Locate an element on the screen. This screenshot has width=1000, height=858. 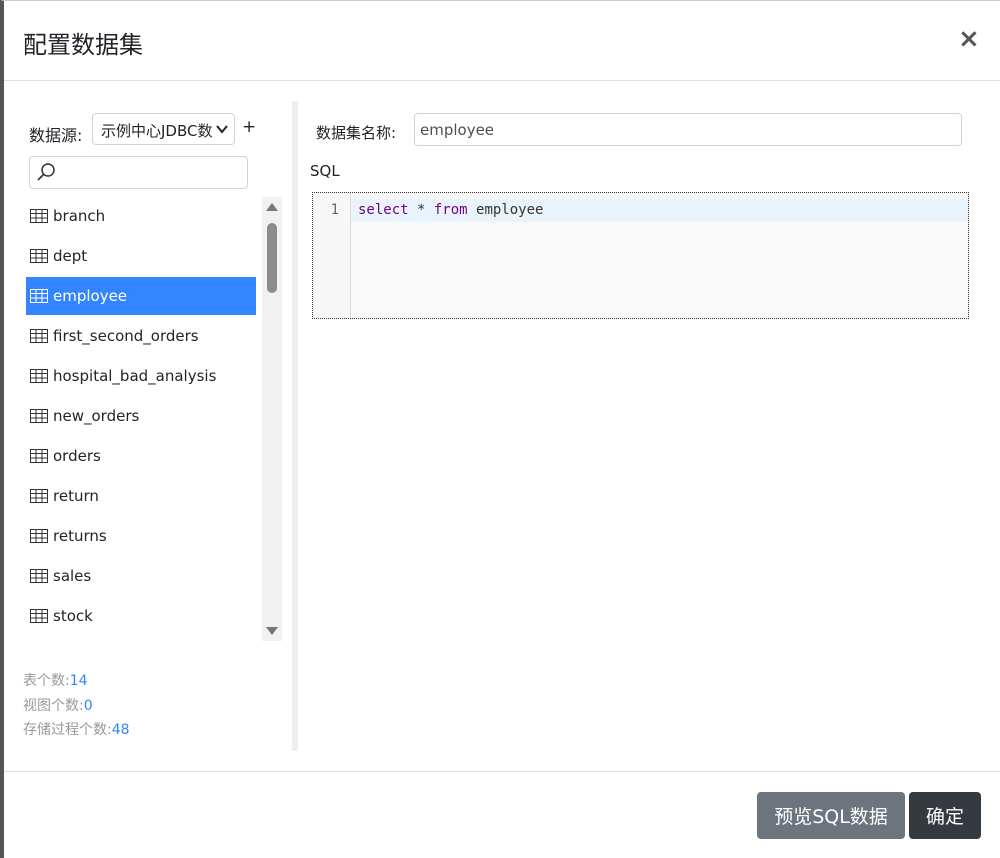
close-icon: × is located at coordinates (969, 39).